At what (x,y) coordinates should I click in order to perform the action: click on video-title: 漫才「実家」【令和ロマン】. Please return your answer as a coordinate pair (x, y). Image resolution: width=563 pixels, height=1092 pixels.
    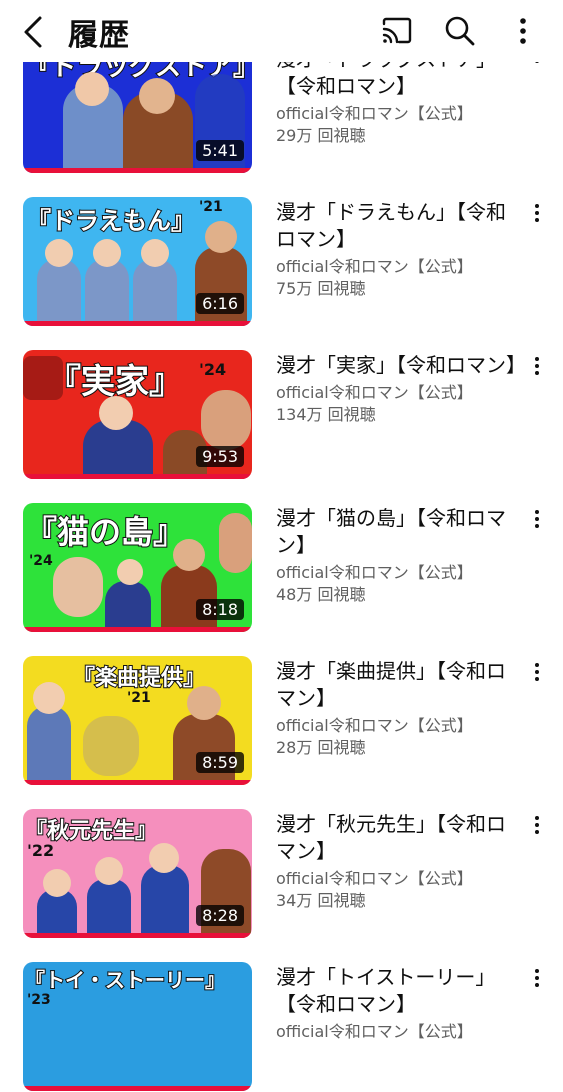
    Looking at the image, I should click on (401, 365).